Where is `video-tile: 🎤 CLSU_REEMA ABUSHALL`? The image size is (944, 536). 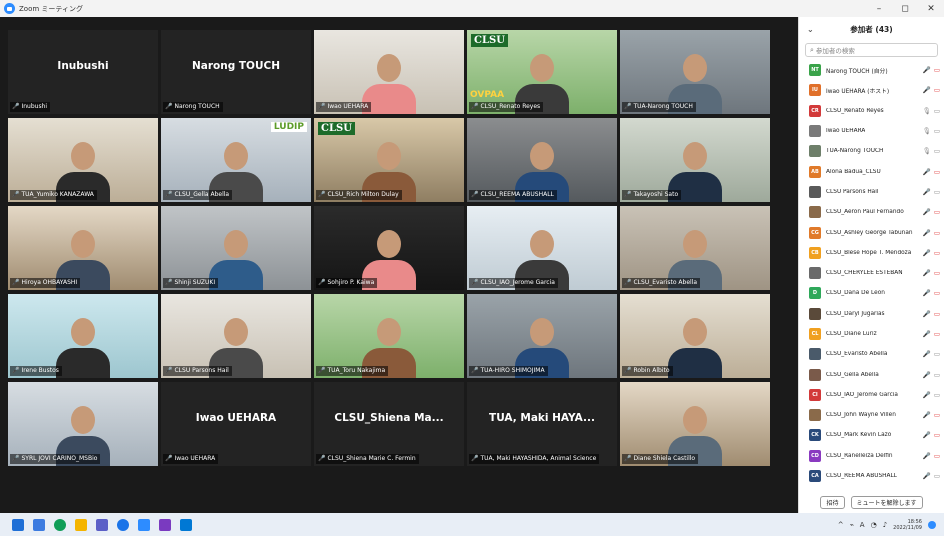 video-tile: 🎤 CLSU_REEMA ABUSHALL is located at coordinates (542, 160).